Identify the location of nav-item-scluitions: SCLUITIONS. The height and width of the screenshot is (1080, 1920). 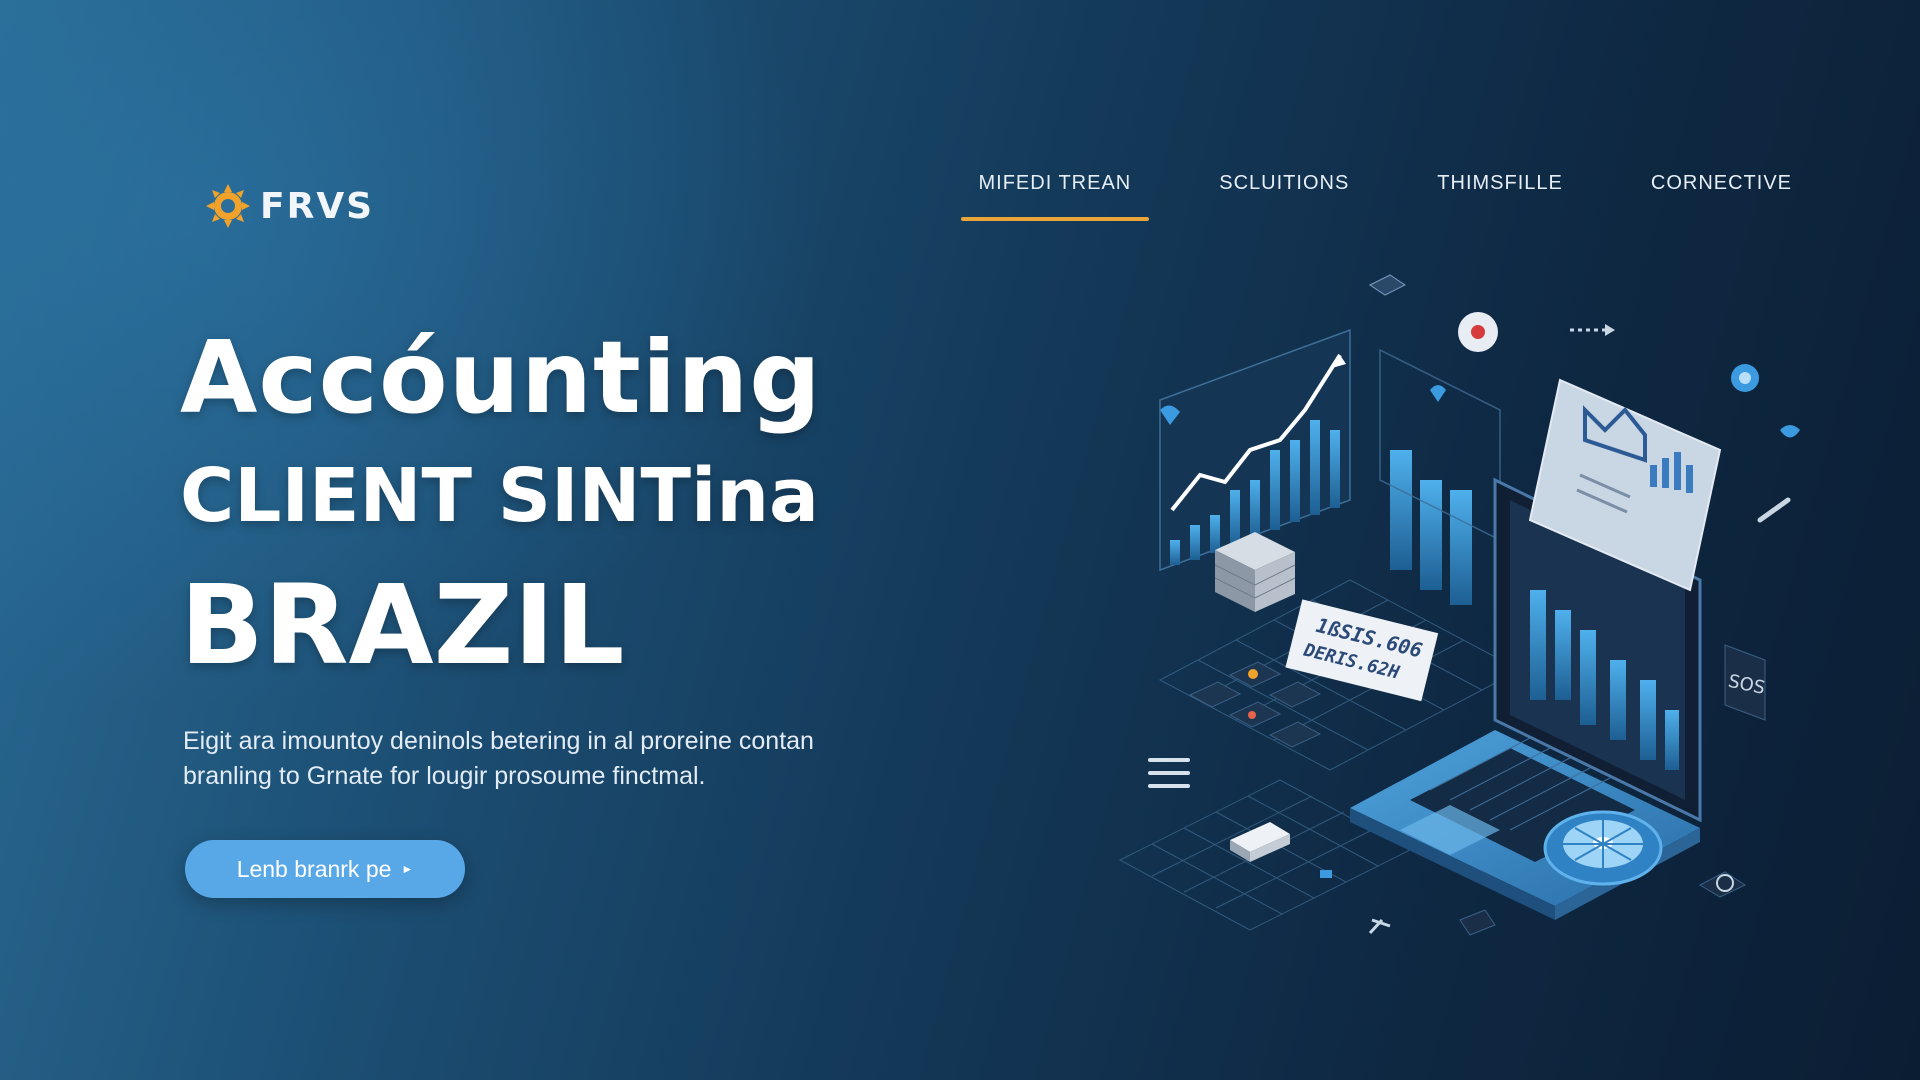
(1284, 196).